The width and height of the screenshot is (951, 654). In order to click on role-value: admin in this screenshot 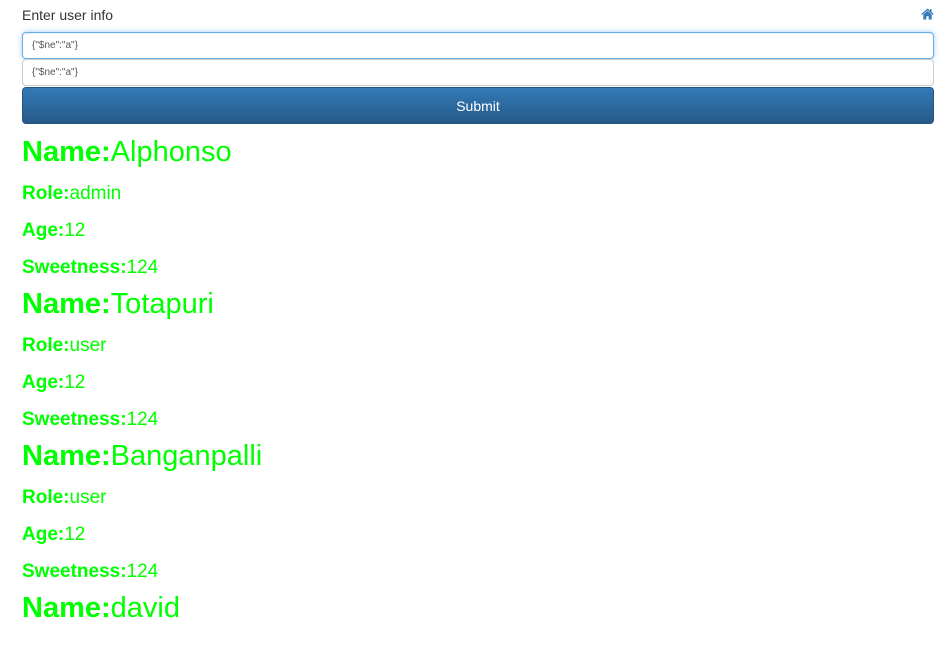, I will do `click(95, 193)`.